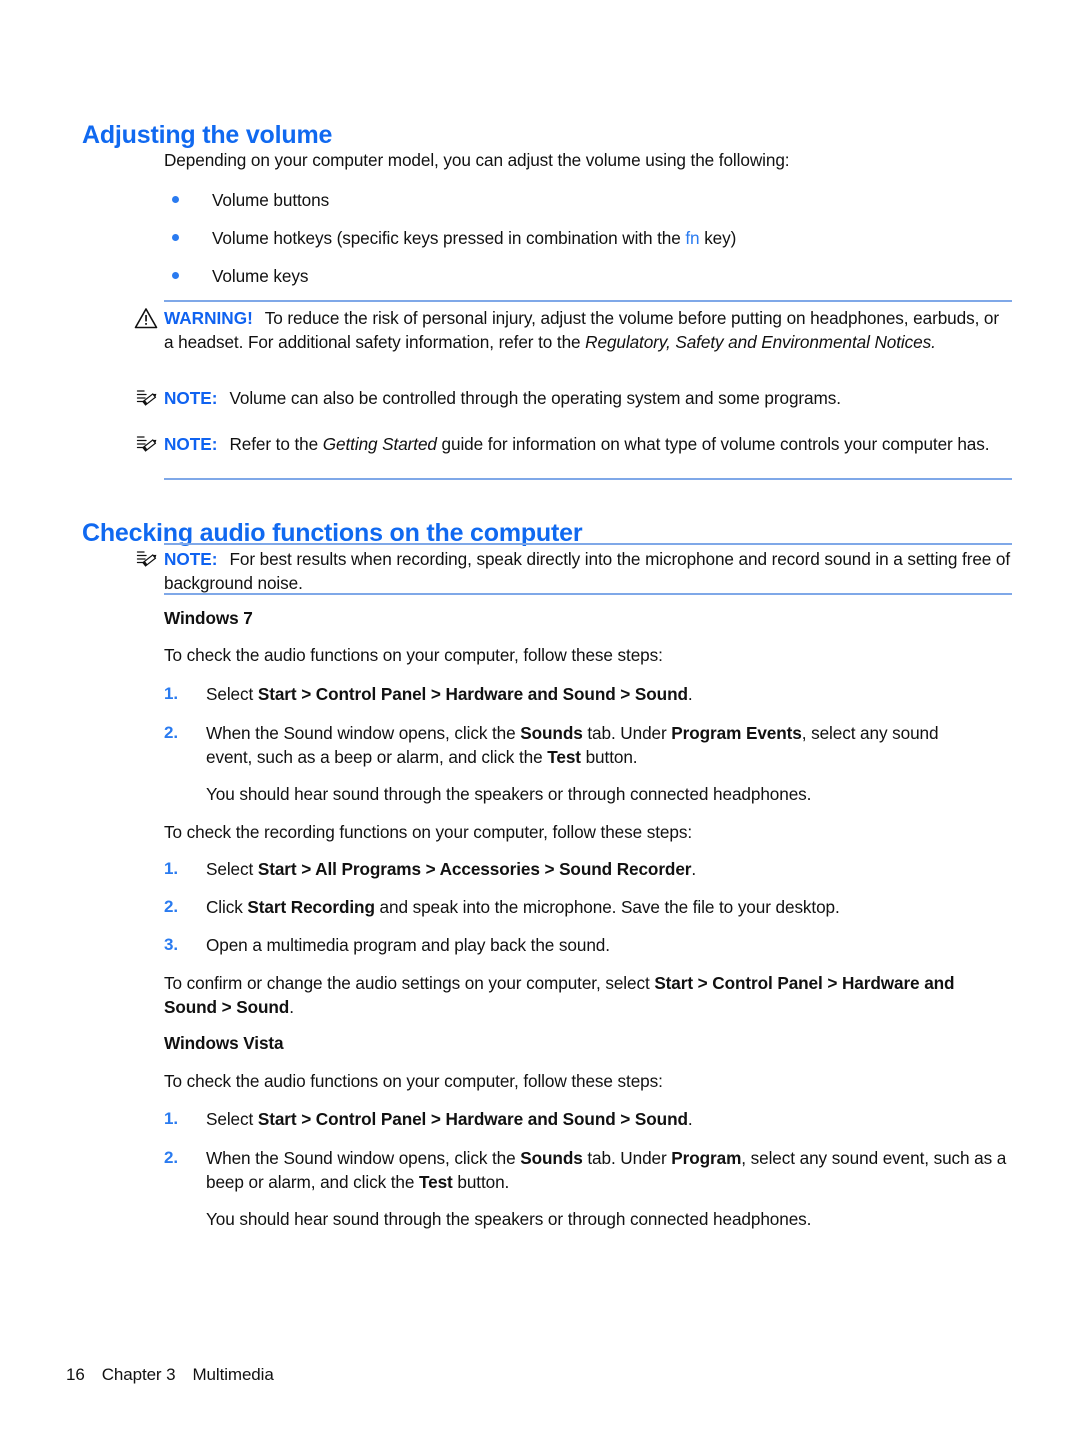 This screenshot has height=1437, width=1080. What do you see at coordinates (592, 200) in the screenshot?
I see `list-item: Volume buttons` at bounding box center [592, 200].